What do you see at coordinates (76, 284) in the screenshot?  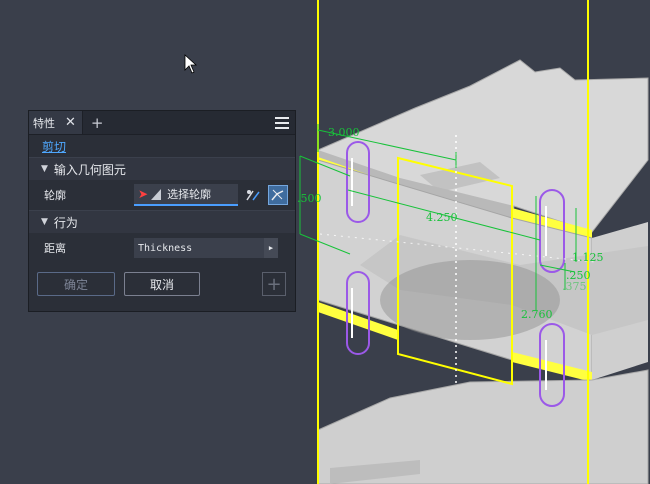 I see `ok-button: 确定` at bounding box center [76, 284].